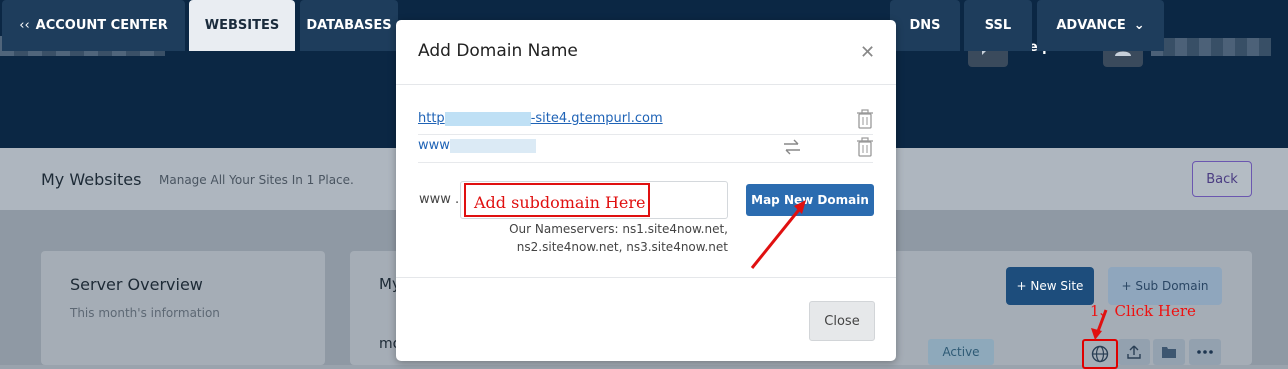 This screenshot has width=1288, height=369. What do you see at coordinates (1099, 324) in the screenshot?
I see `arrow-to-globe-icon` at bounding box center [1099, 324].